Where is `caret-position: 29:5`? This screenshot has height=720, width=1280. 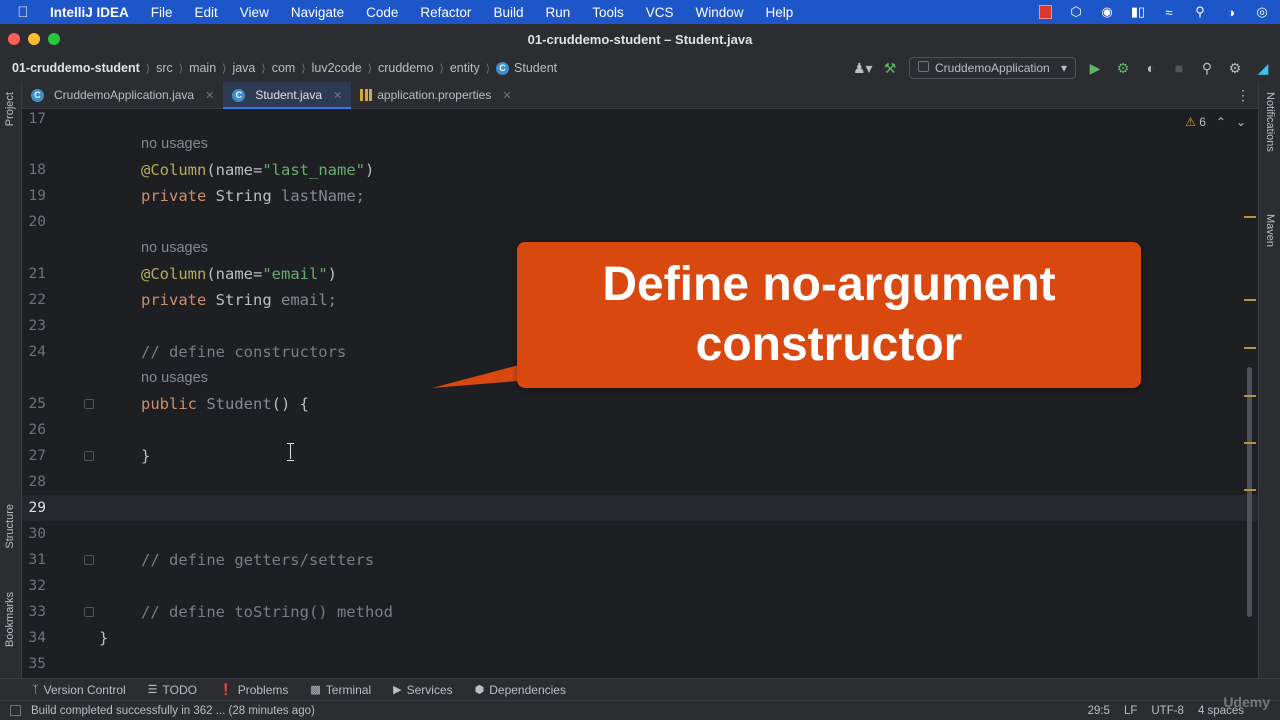 caret-position: 29:5 is located at coordinates (1099, 711).